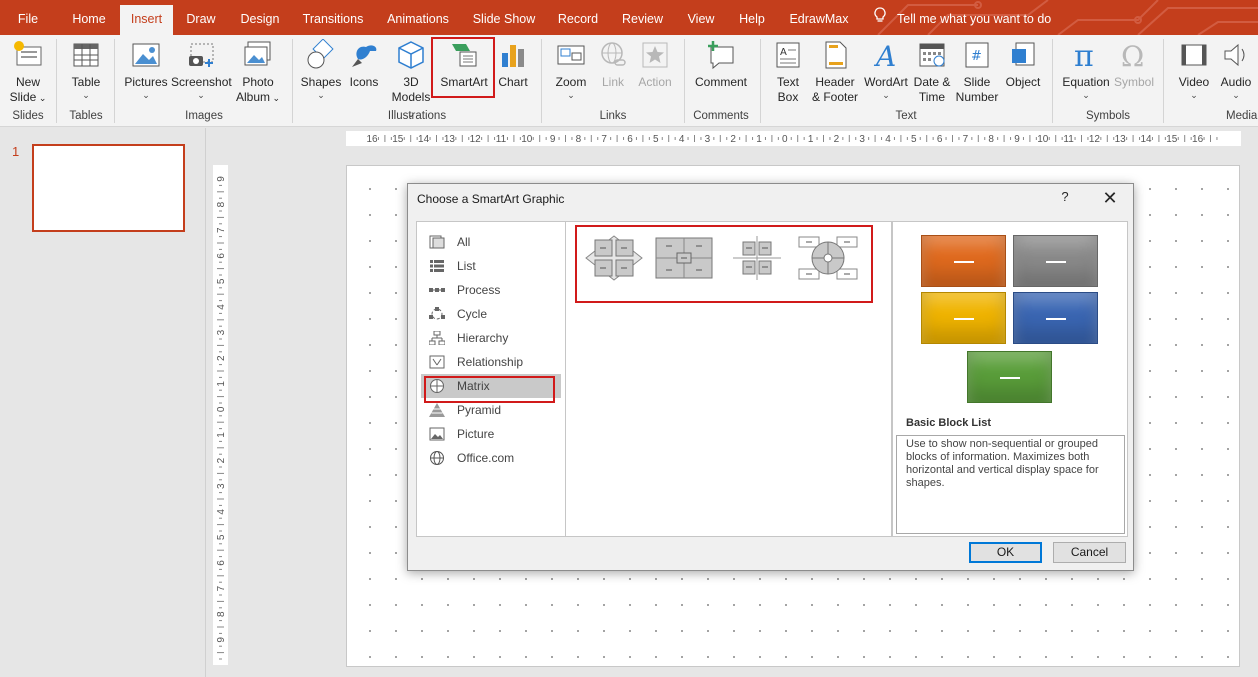 This screenshot has height=677, width=1258. I want to click on pi-icon: π, so click(1084, 55).